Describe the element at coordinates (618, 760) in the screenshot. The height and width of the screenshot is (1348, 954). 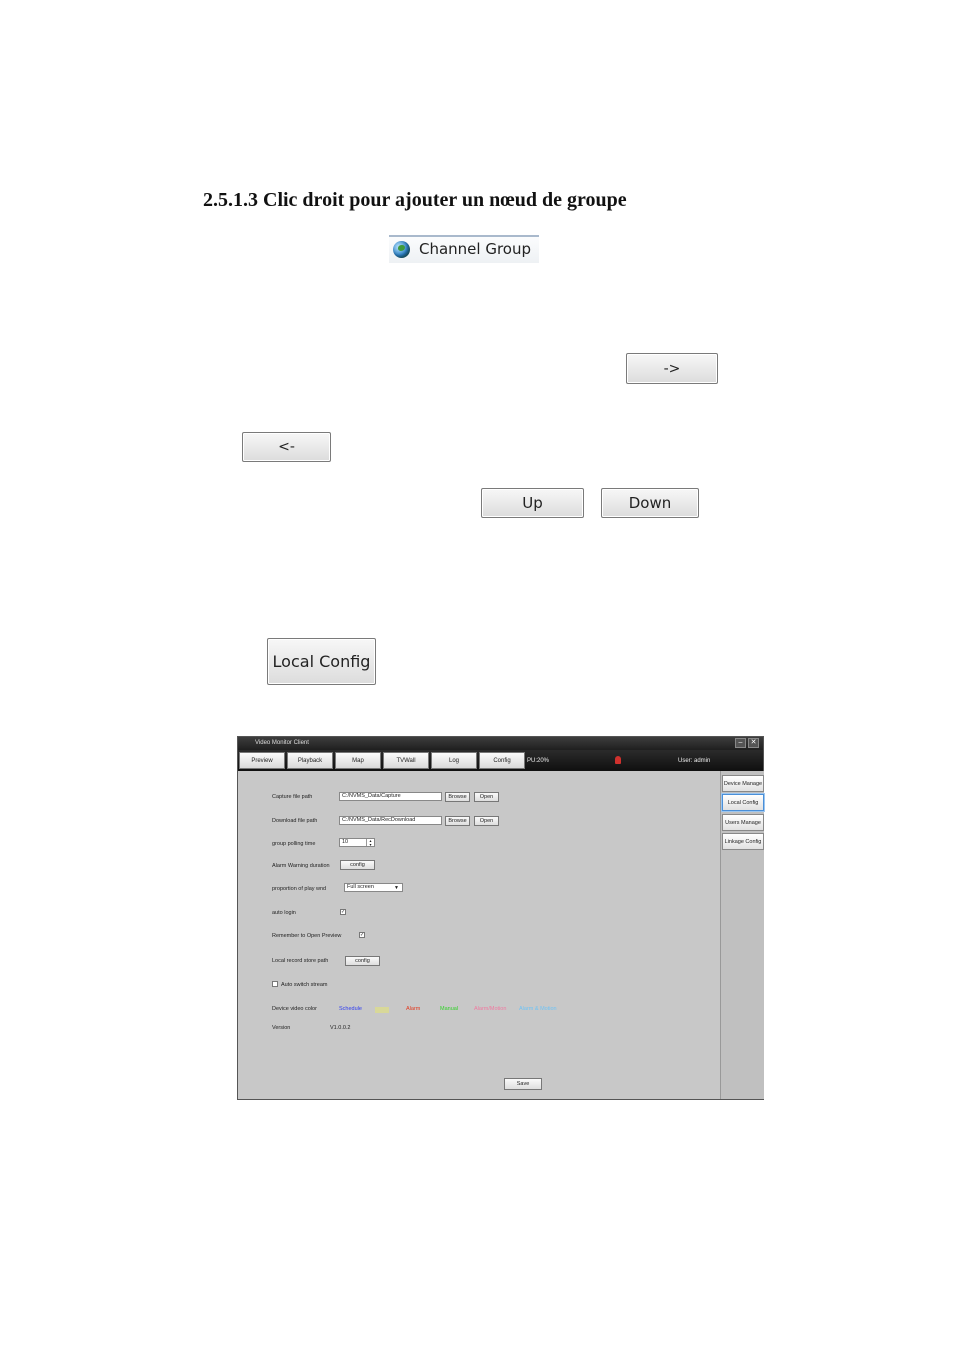
I see `alarm-icon` at that location.